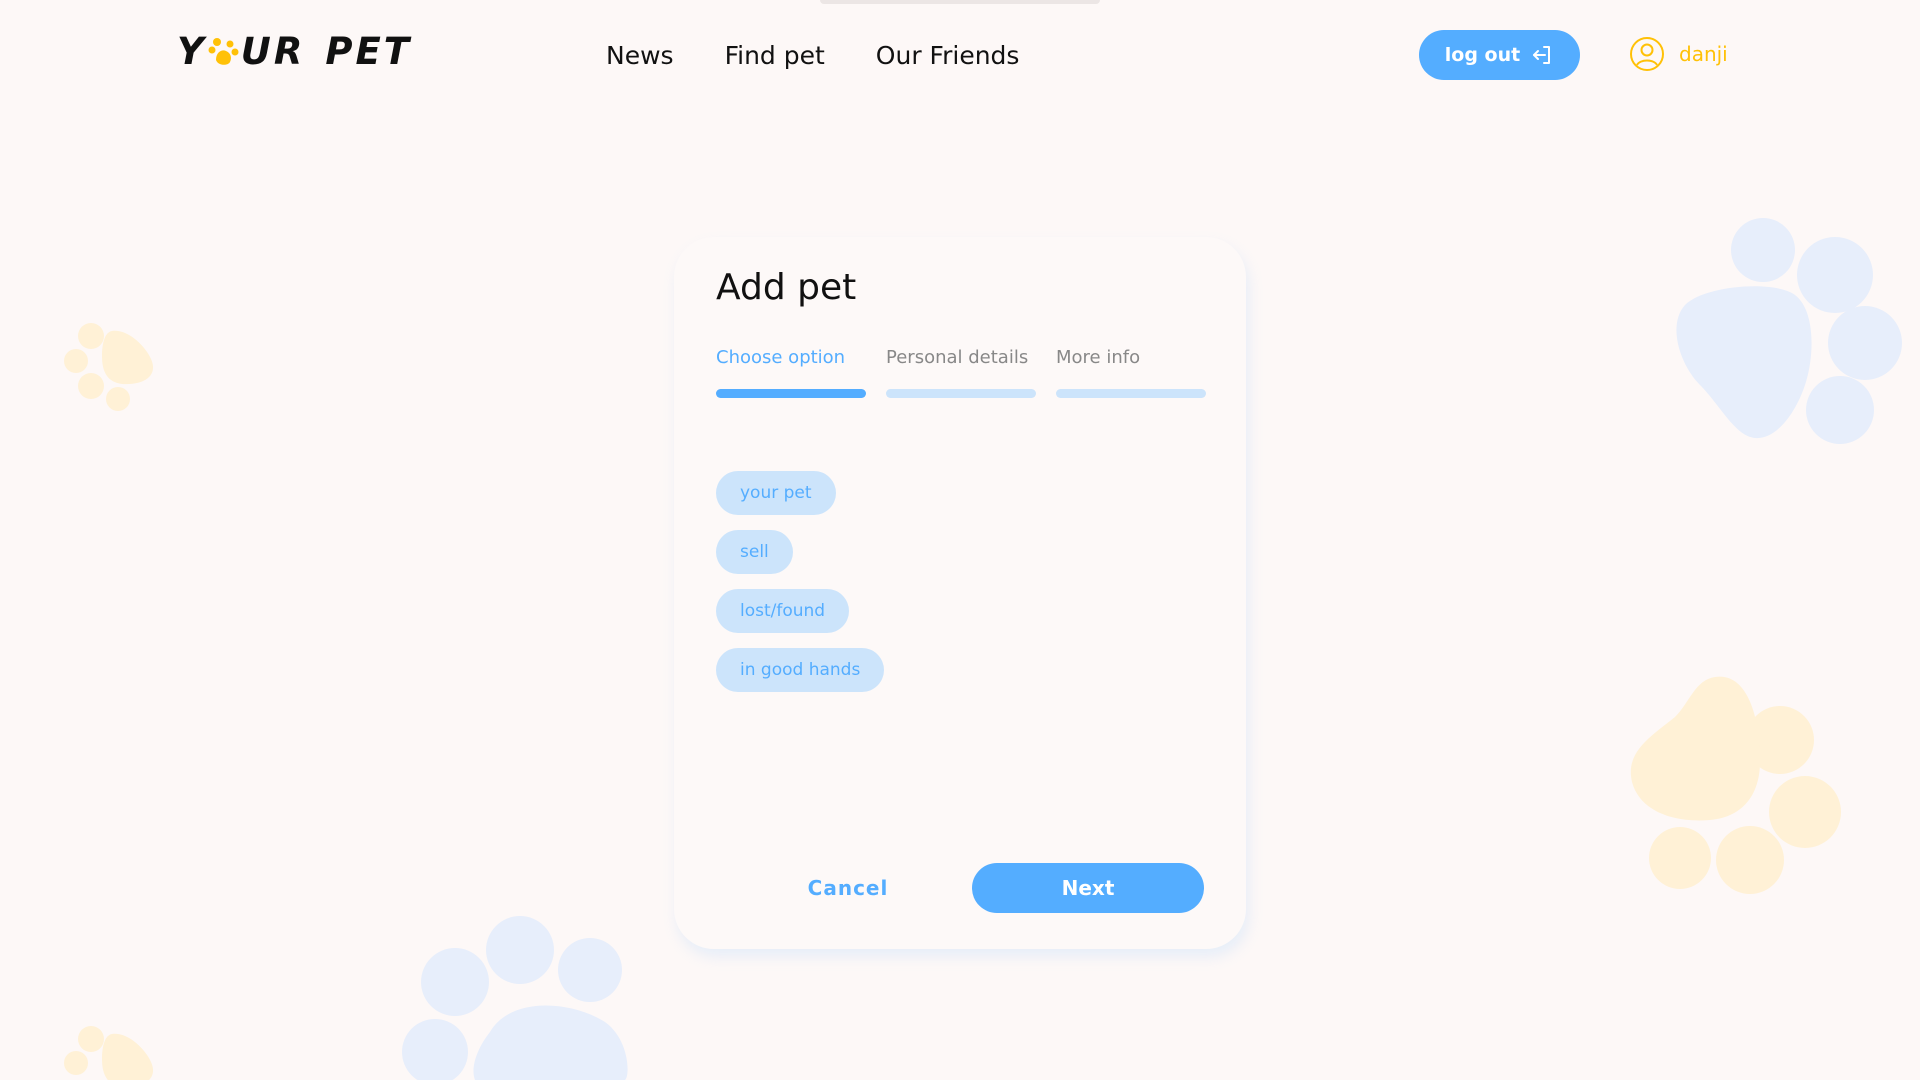 Image resolution: width=1920 pixels, height=1080 pixels. Describe the element at coordinates (1088, 888) in the screenshot. I see `next-button: Next` at that location.